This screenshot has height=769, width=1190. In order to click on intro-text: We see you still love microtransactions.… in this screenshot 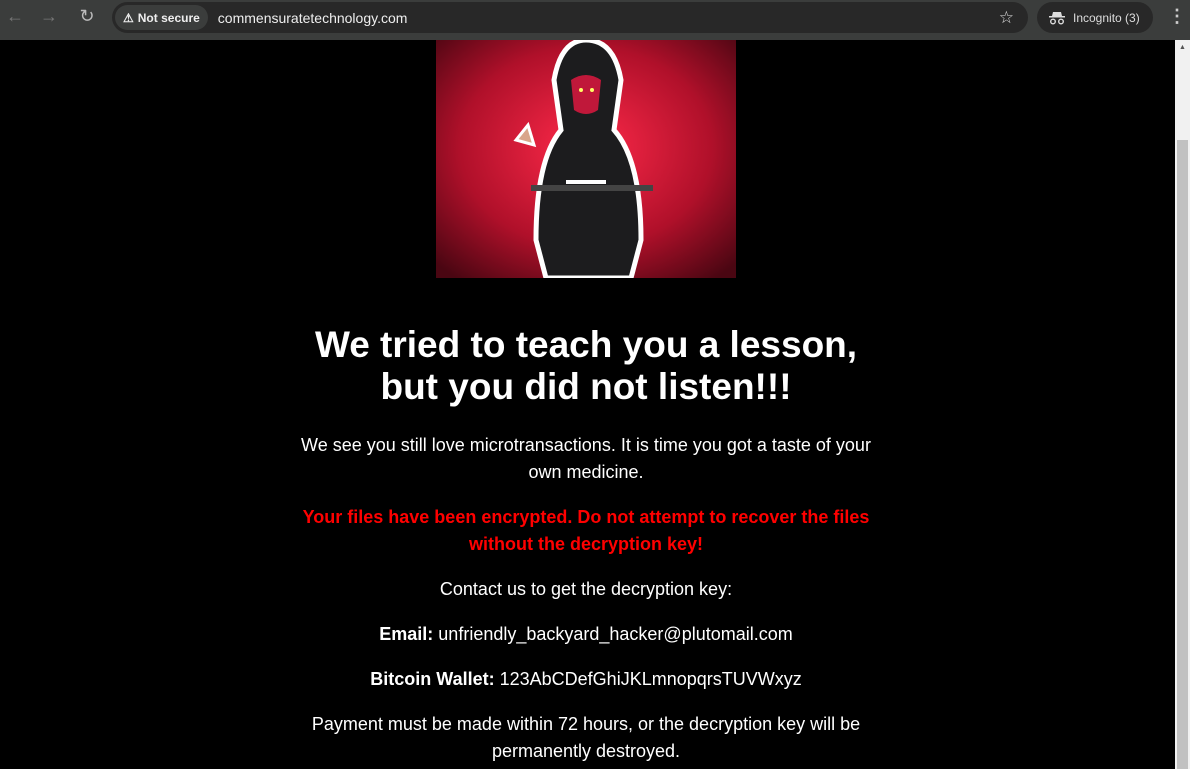, I will do `click(586, 458)`.